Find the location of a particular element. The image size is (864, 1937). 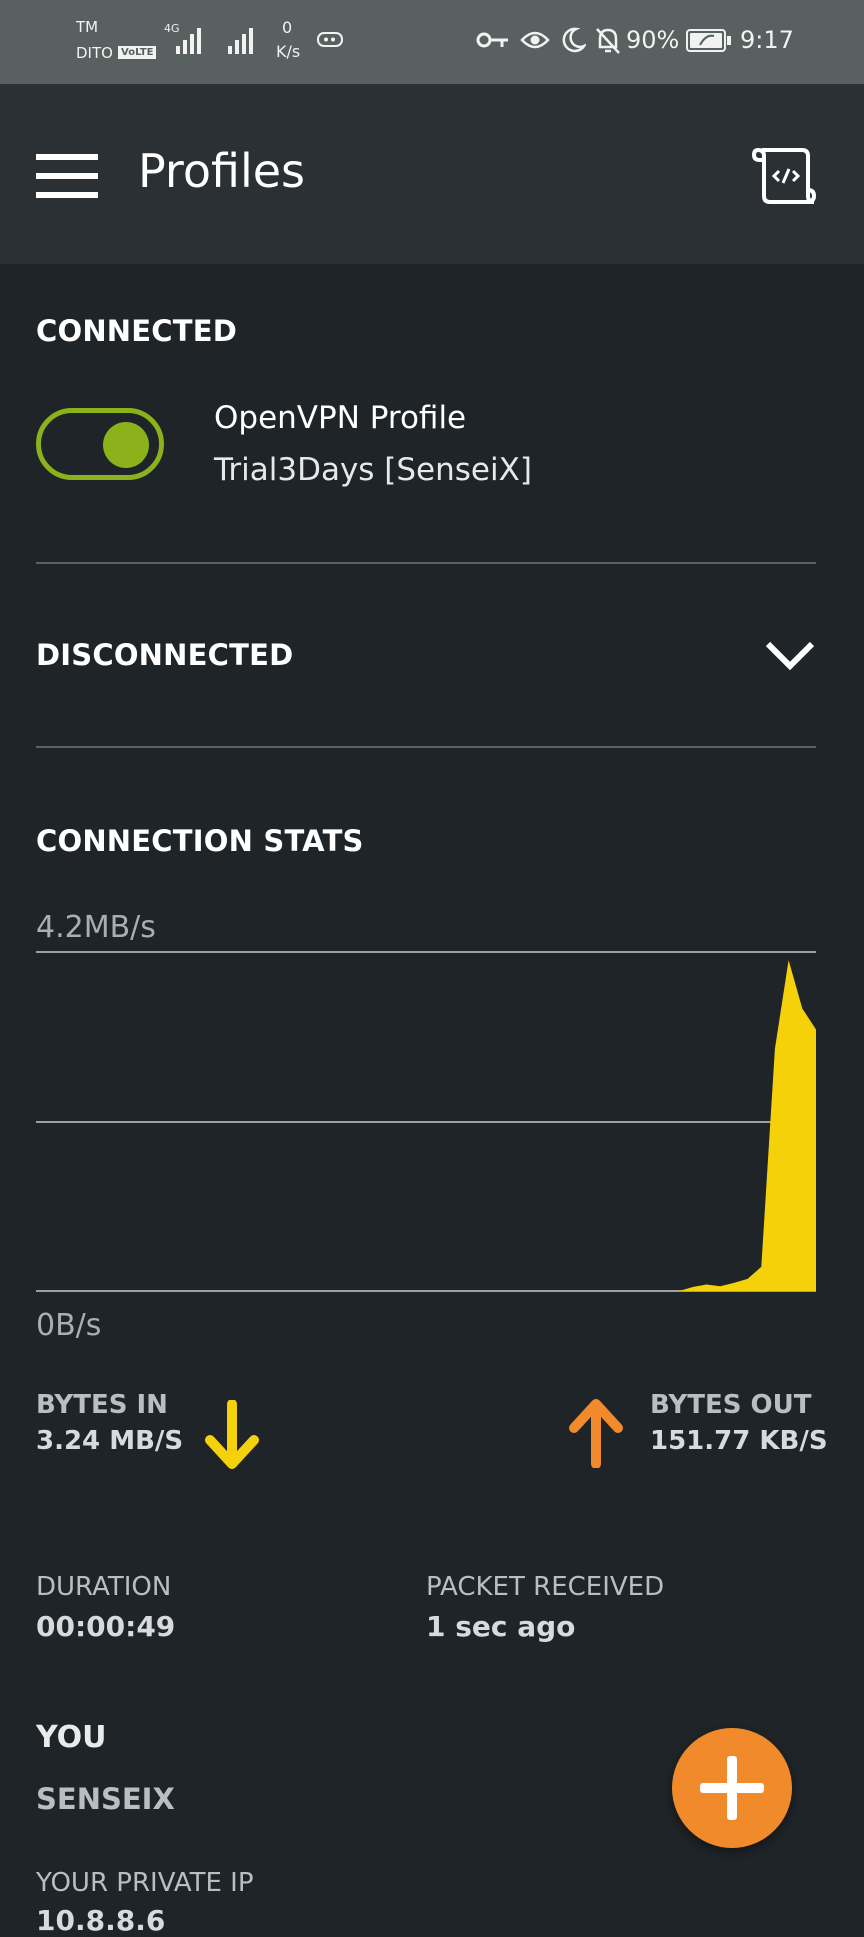

battery-percent: 90% is located at coordinates (653, 40).